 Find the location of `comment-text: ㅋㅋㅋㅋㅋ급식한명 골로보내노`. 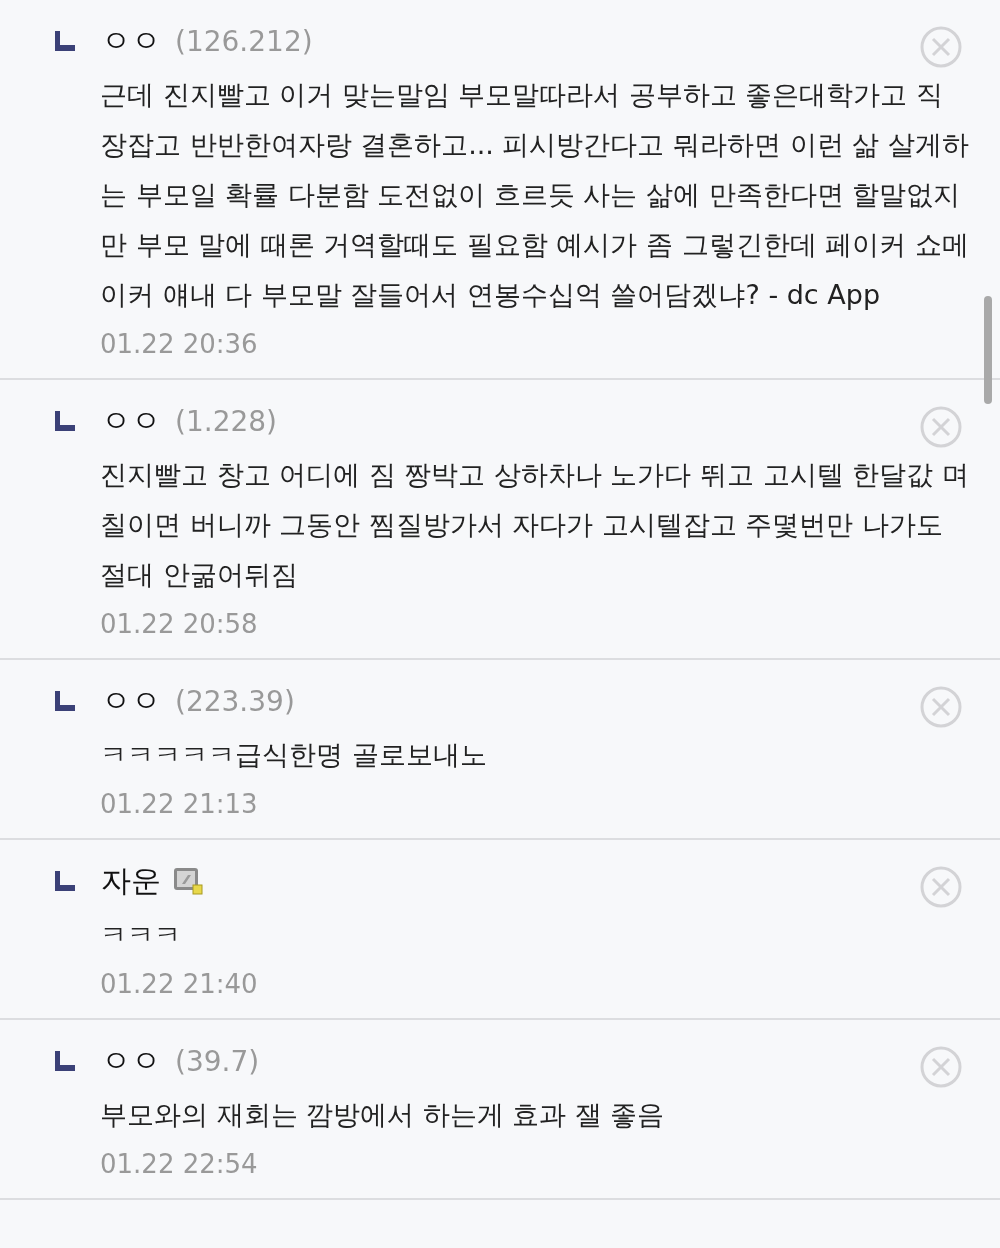

comment-text: ㅋㅋㅋㅋㅋ급식한명 골로보내노 is located at coordinates (294, 755).